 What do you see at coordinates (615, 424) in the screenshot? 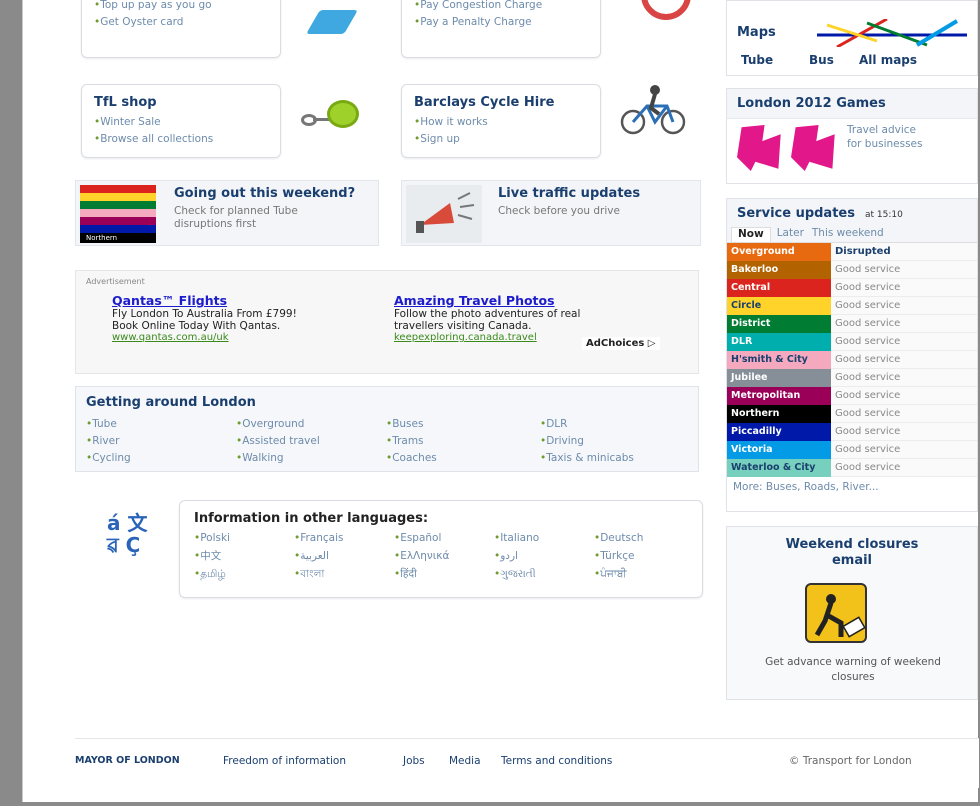
I see `link-dlr: DLR` at bounding box center [615, 424].